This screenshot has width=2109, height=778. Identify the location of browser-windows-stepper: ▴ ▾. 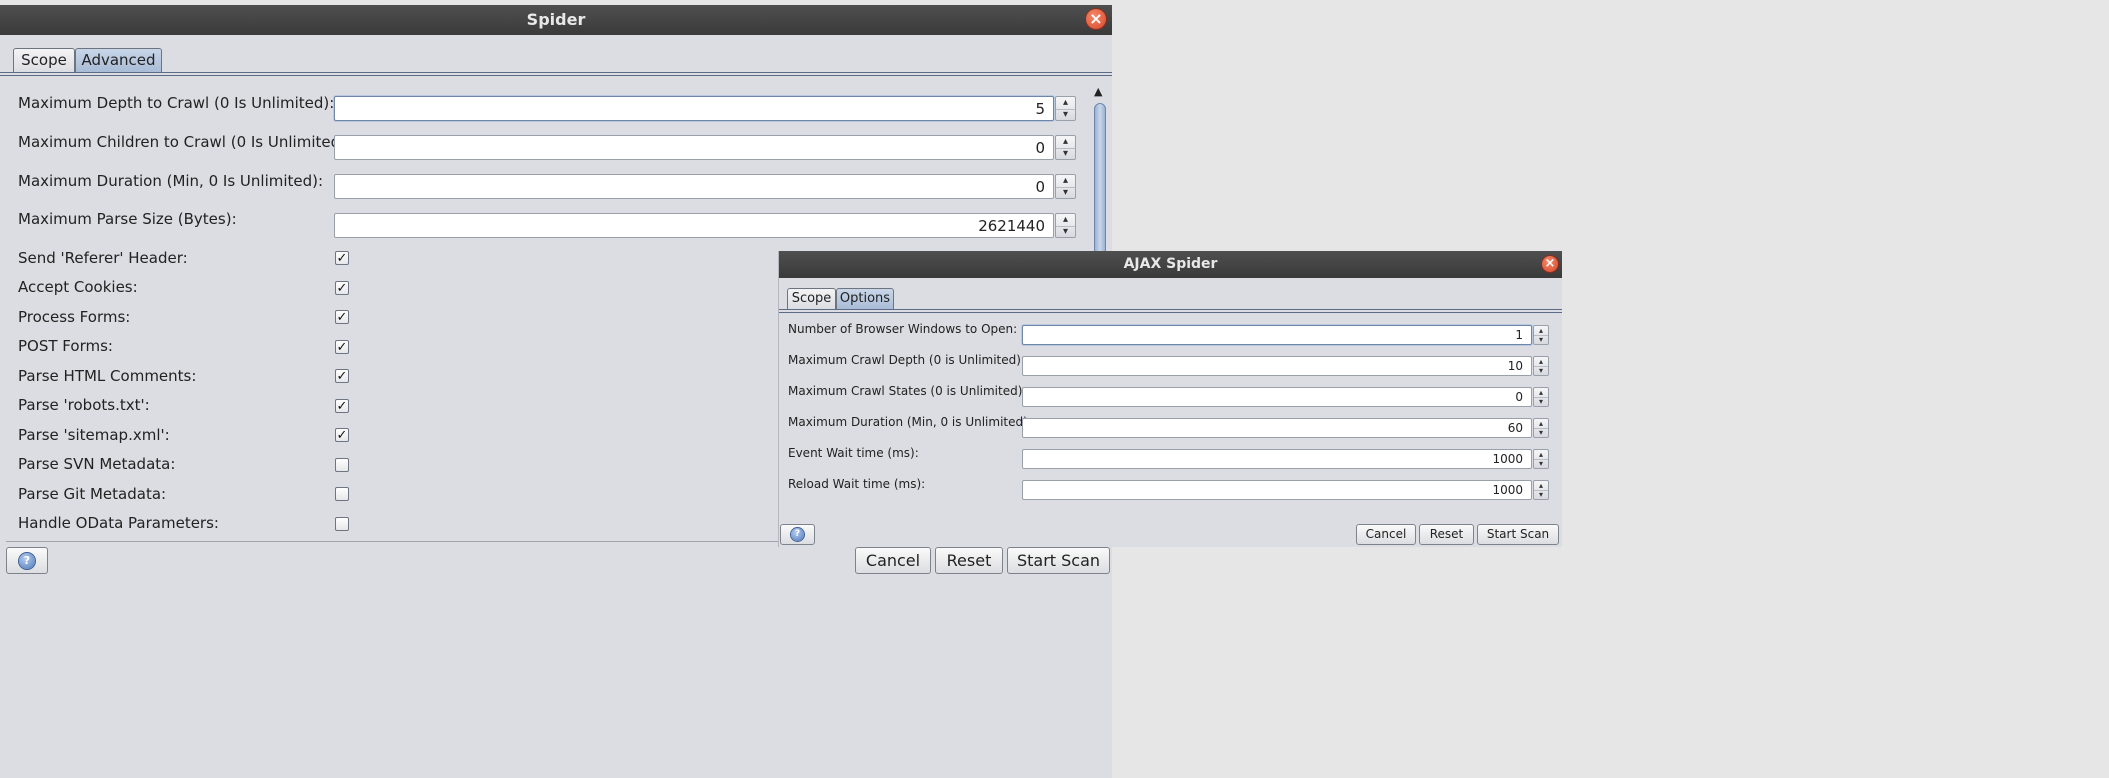
(1541, 335).